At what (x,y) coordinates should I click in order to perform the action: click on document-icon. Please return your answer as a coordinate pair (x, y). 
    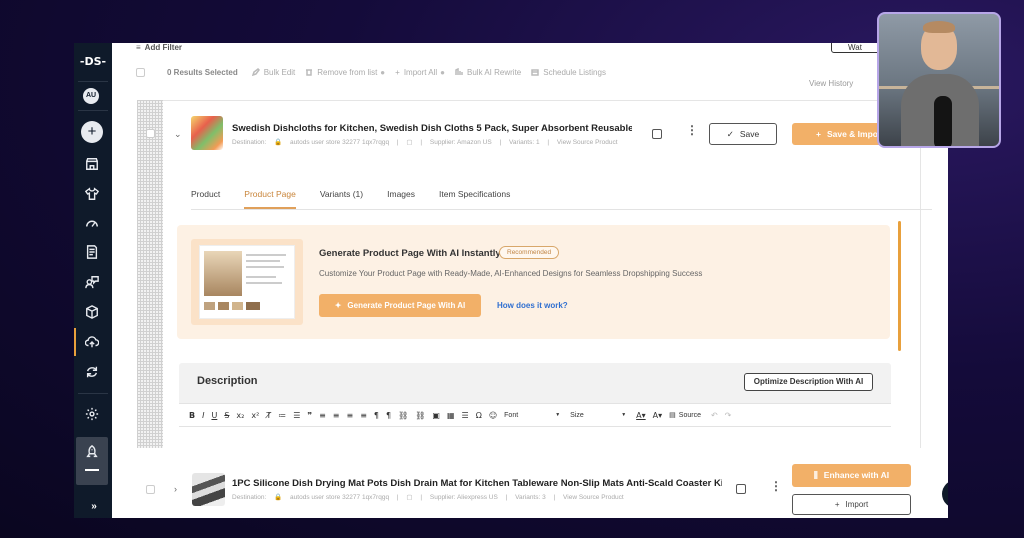
    Looking at the image, I should click on (92, 252).